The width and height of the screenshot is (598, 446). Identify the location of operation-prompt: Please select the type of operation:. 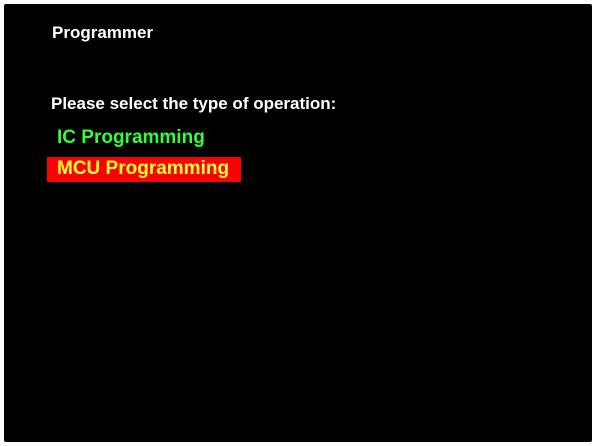
(194, 103).